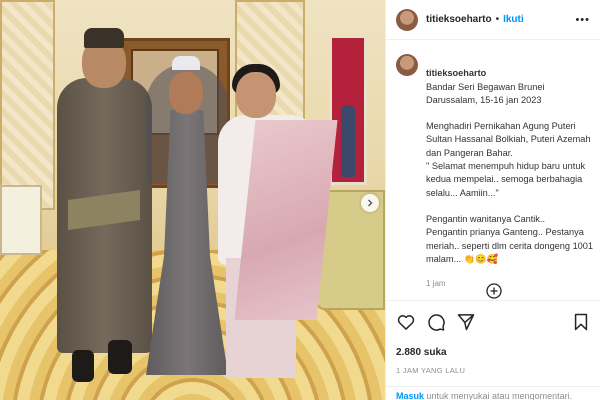  What do you see at coordinates (27, 105) in the screenshot?
I see `wall-panel` at bounding box center [27, 105].